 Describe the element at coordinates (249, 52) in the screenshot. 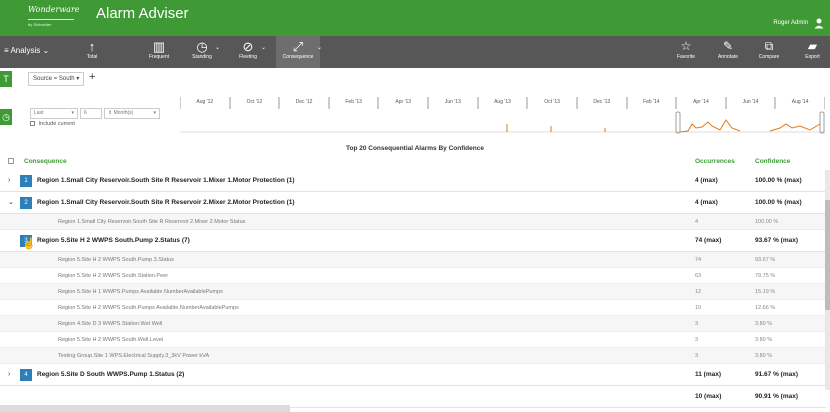

I see `fleeting-button: ⊘ Fleeting ⌄` at that location.